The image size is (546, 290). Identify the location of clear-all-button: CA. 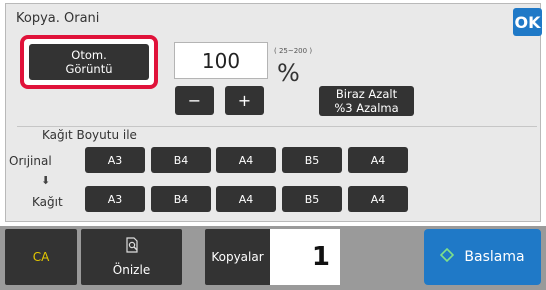
(41, 257).